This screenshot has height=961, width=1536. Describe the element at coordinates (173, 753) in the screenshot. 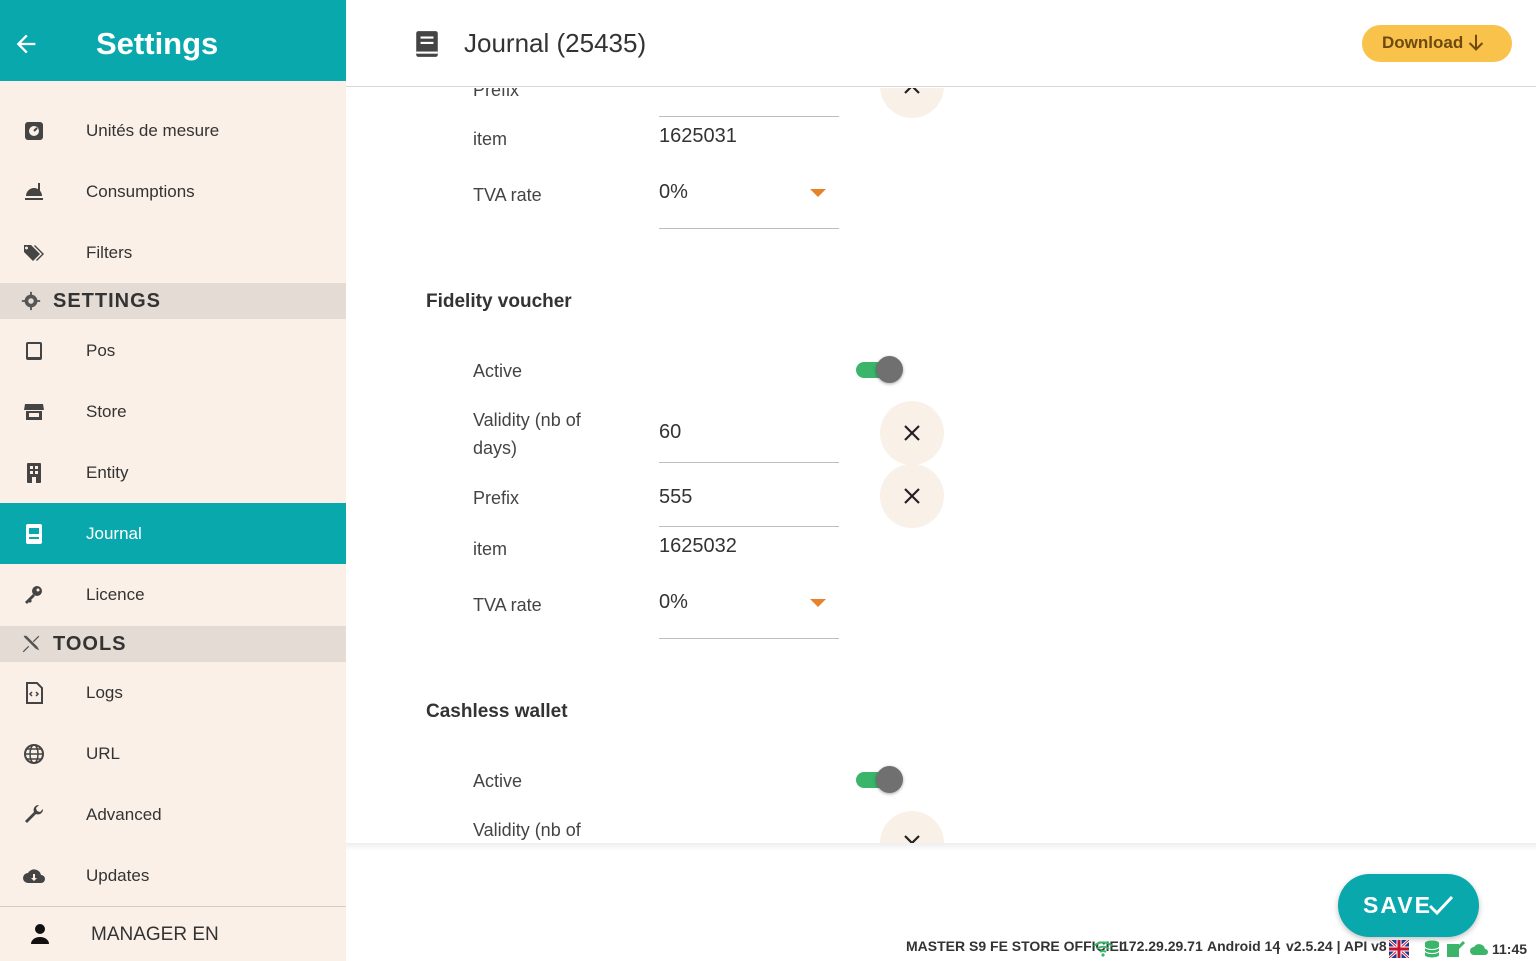

I see `sidebar-item-url: URL` at that location.